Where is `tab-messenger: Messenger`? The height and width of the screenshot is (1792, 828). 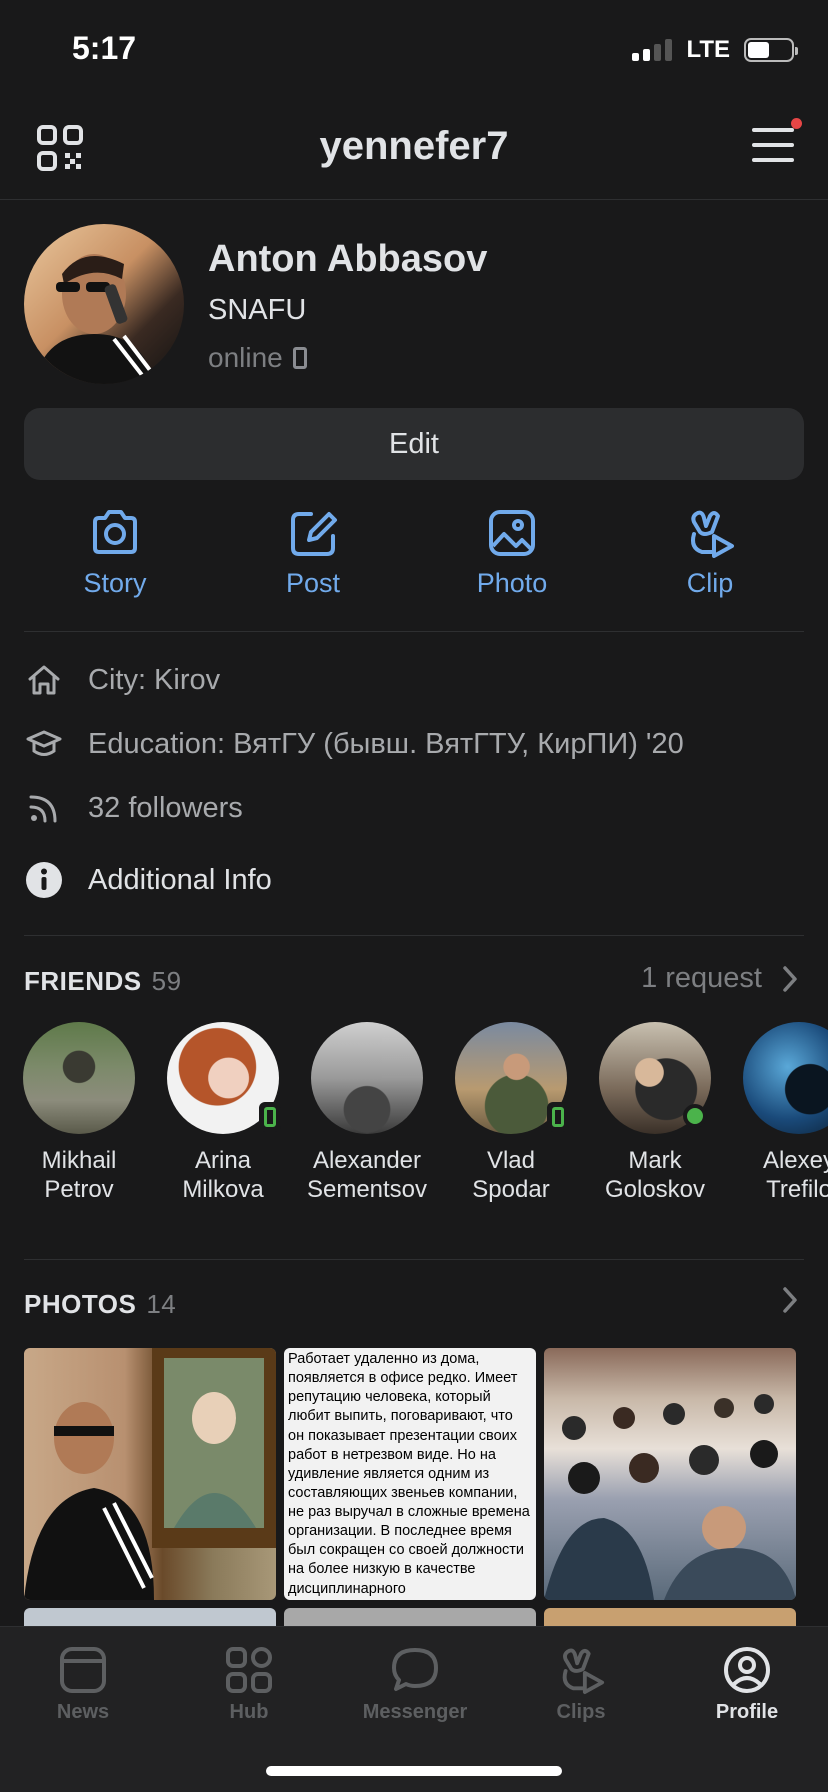 tab-messenger: Messenger is located at coordinates (415, 1684).